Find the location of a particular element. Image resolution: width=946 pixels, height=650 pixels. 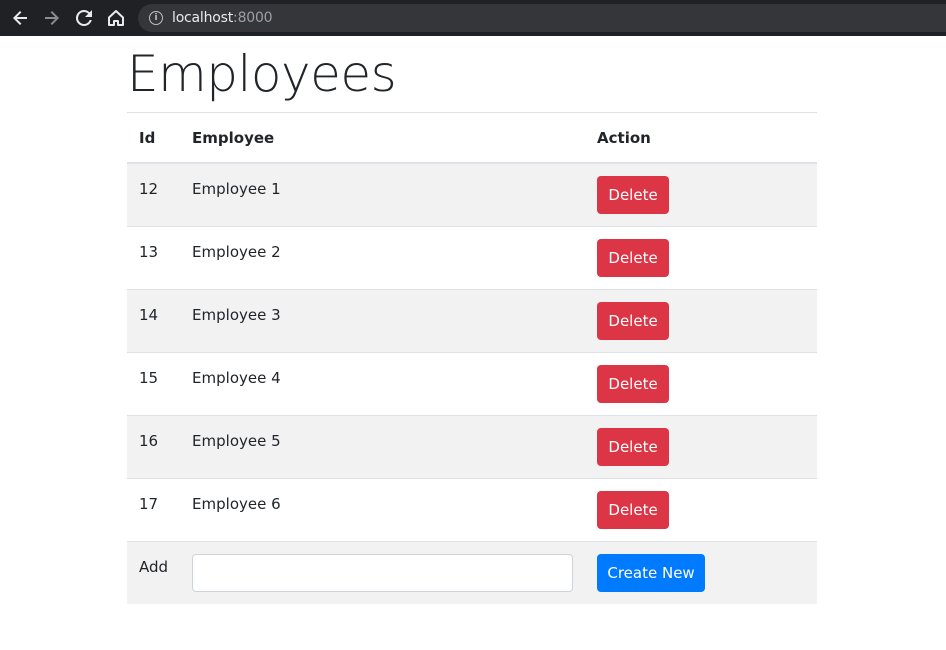

employee-name-input is located at coordinates (383, 573).